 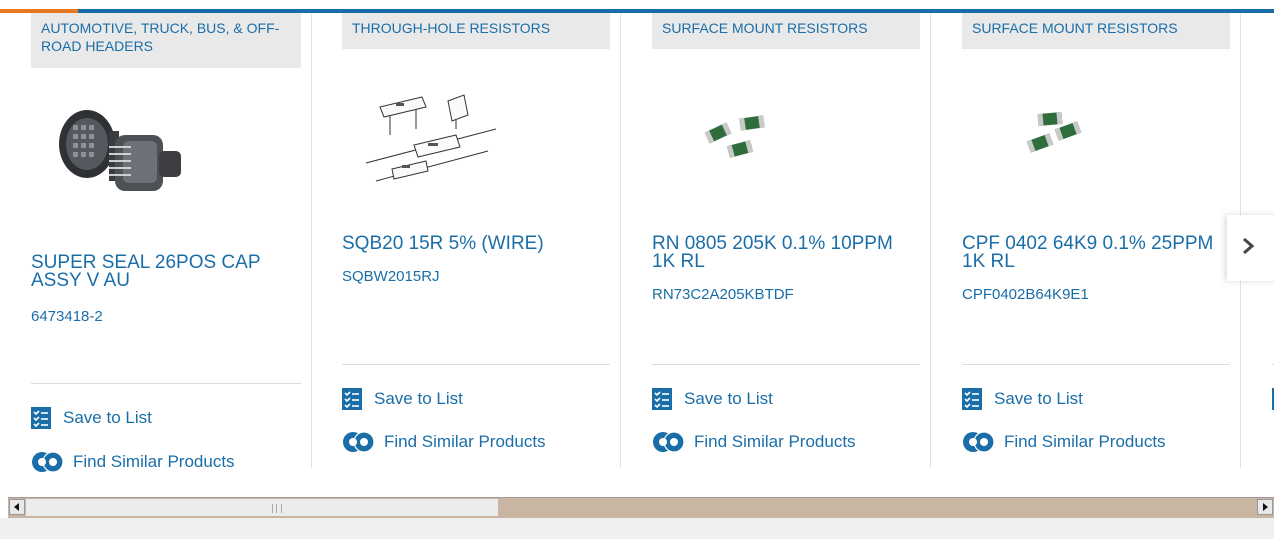 I want to click on chevron-right-icon, so click(x=1248, y=248).